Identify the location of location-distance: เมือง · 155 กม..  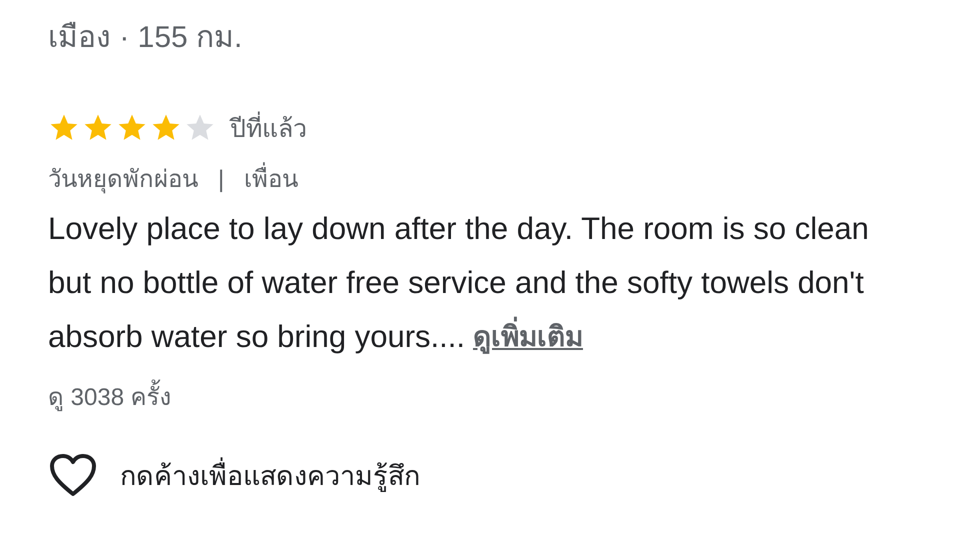
(146, 38).